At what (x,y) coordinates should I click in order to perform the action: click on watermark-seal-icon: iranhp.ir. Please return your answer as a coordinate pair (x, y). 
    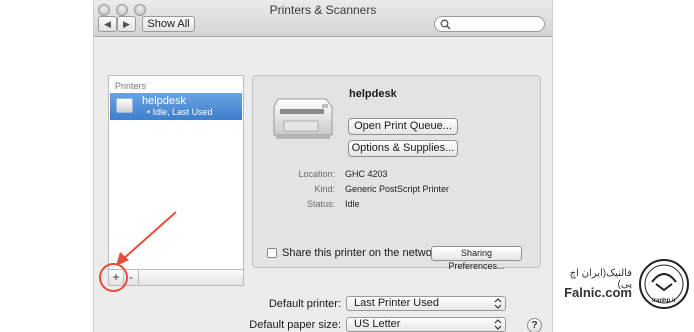
    Looking at the image, I should click on (664, 284).